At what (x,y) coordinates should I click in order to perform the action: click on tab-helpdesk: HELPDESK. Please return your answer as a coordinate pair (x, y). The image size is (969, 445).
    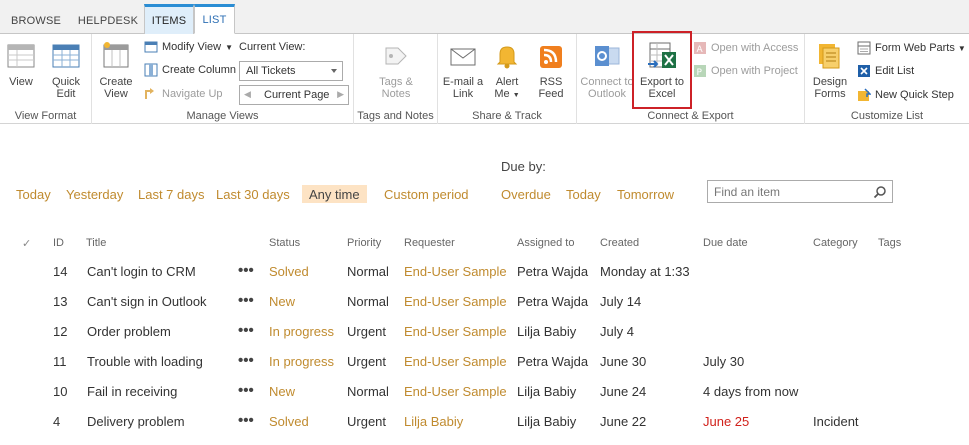
    Looking at the image, I should click on (108, 20).